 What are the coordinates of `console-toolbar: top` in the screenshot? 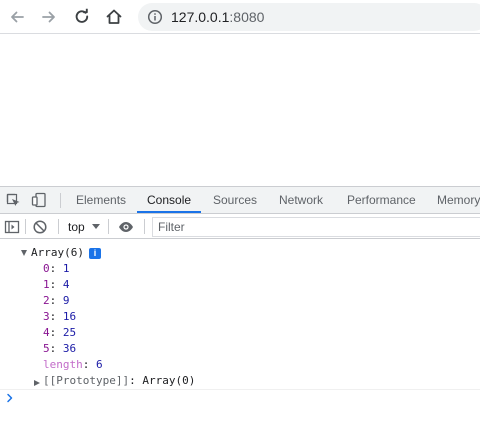 It's located at (240, 227).